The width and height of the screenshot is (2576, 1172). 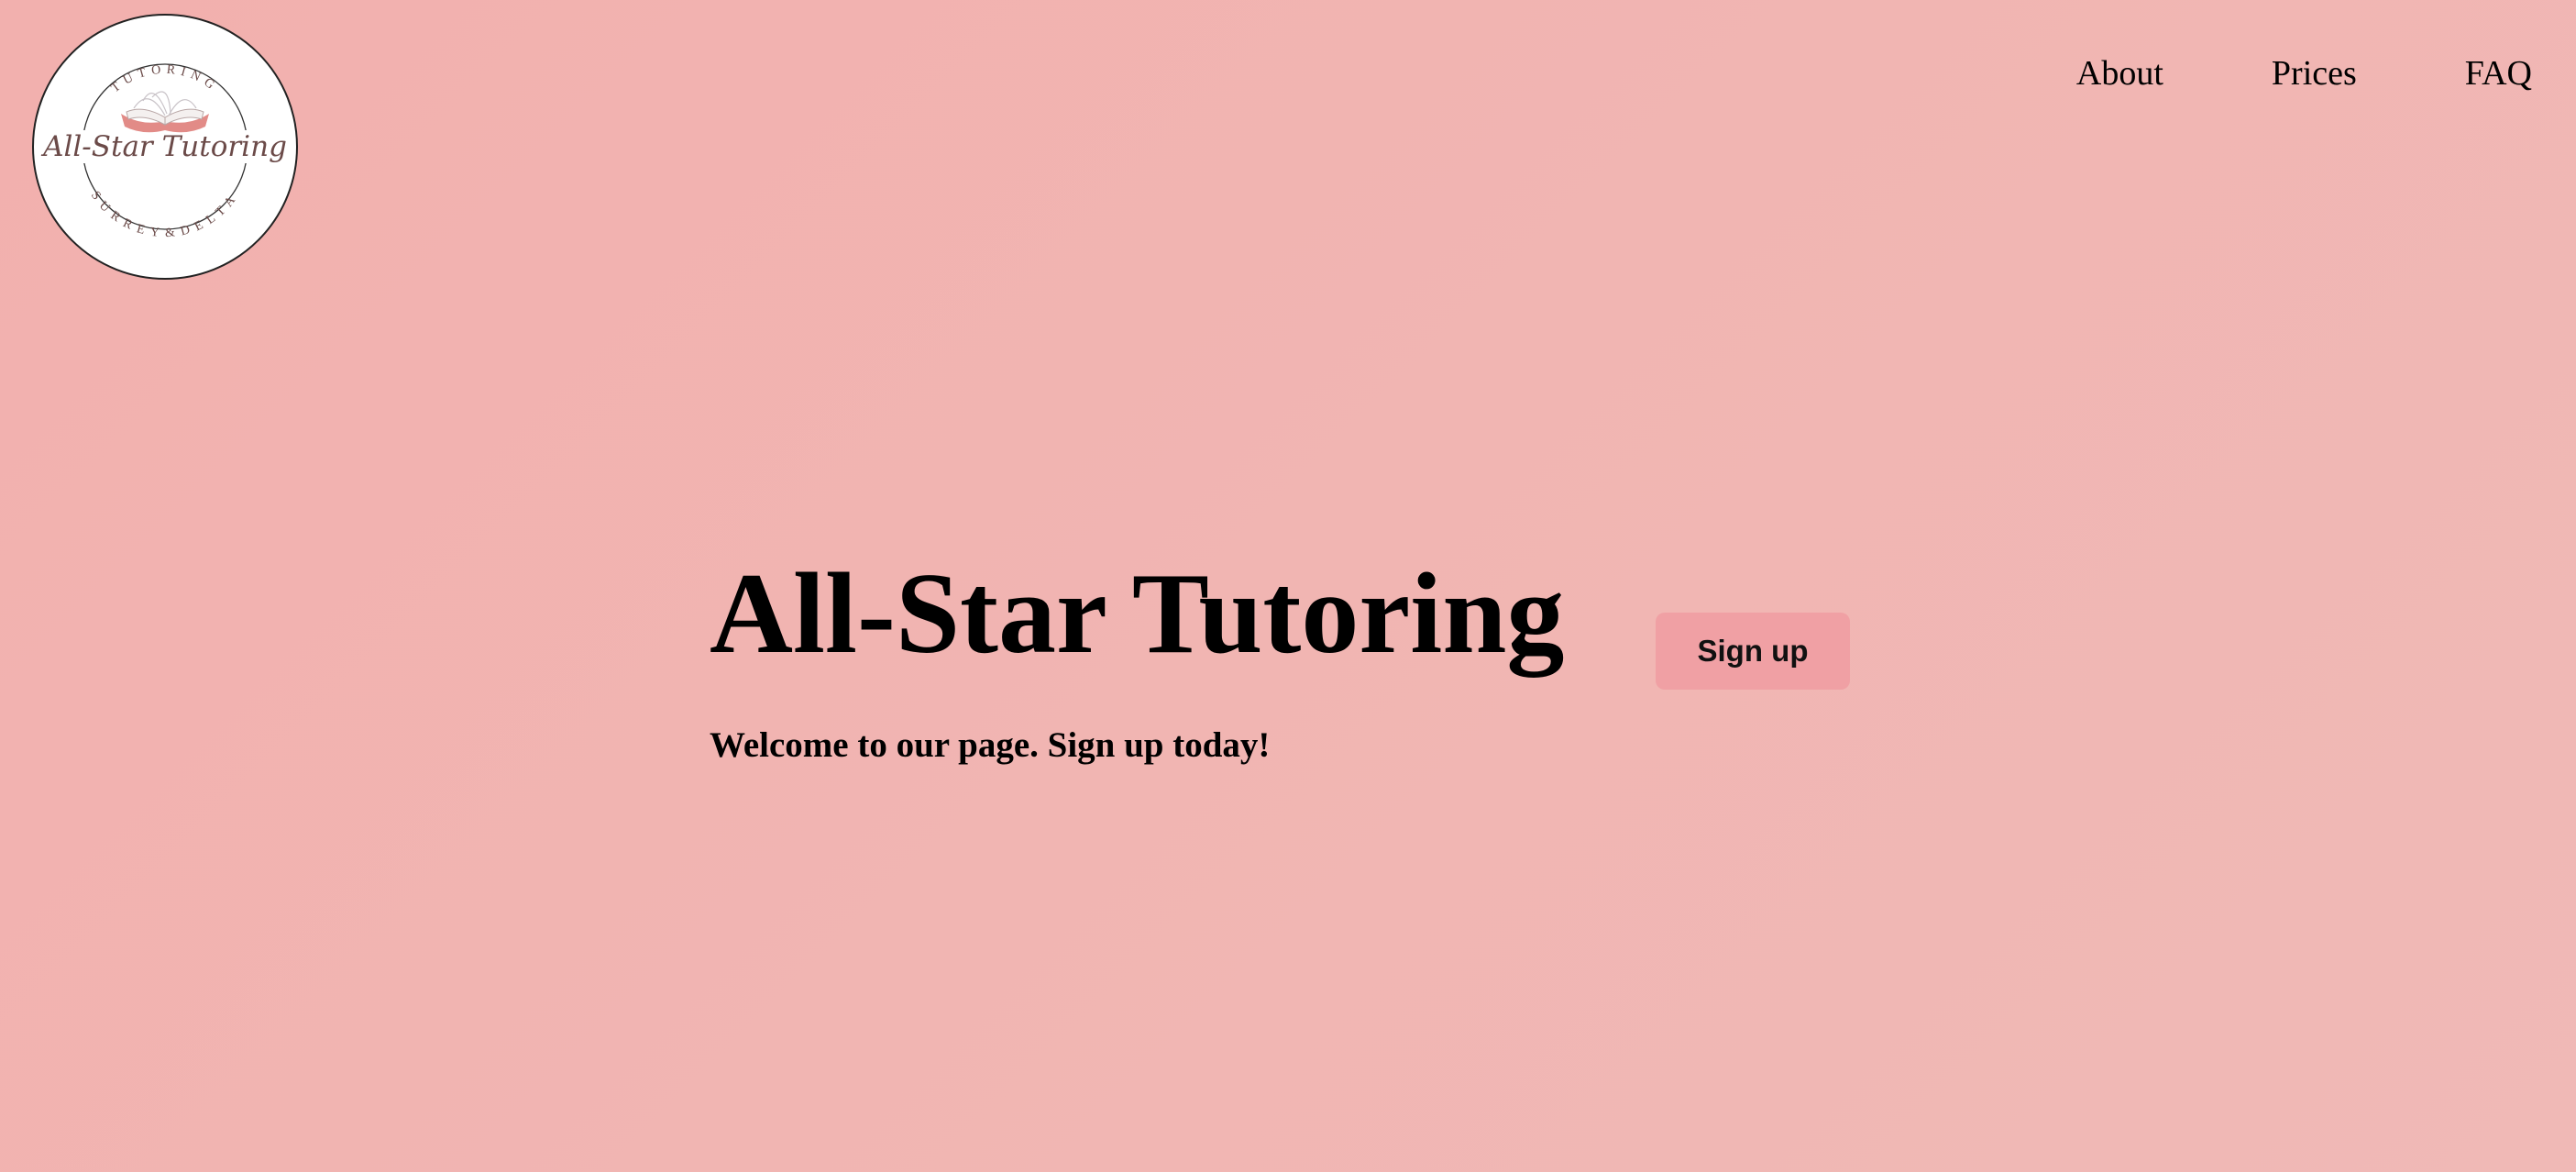 I want to click on page-title: All-Star Tutoring, so click(x=1137, y=614).